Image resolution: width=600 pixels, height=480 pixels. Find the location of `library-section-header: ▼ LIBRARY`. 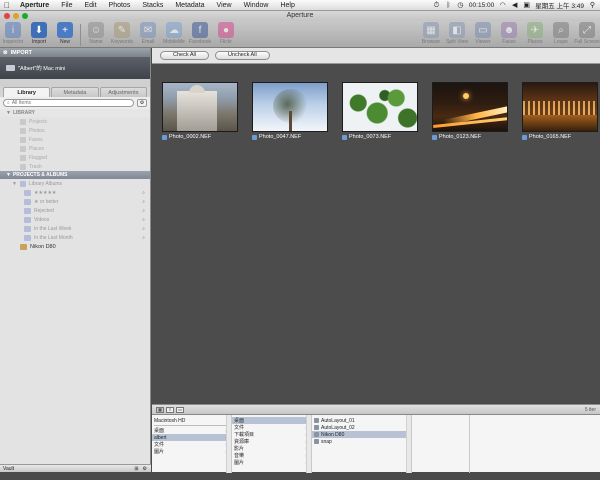

library-section-header: ▼ LIBRARY is located at coordinates (75, 113).